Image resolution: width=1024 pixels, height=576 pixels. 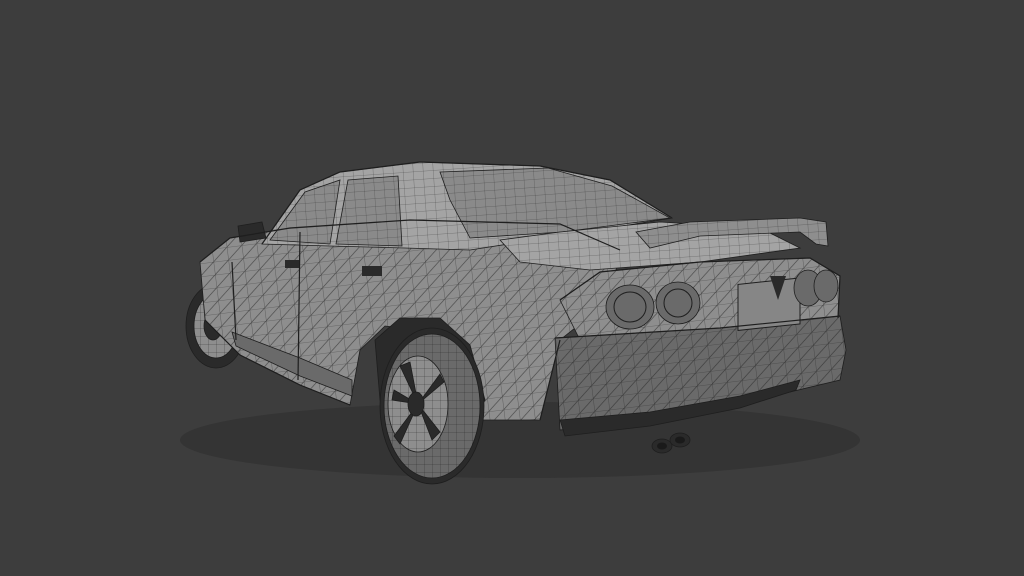 What do you see at coordinates (372, 271) in the screenshot?
I see `rear-door-handle` at bounding box center [372, 271].